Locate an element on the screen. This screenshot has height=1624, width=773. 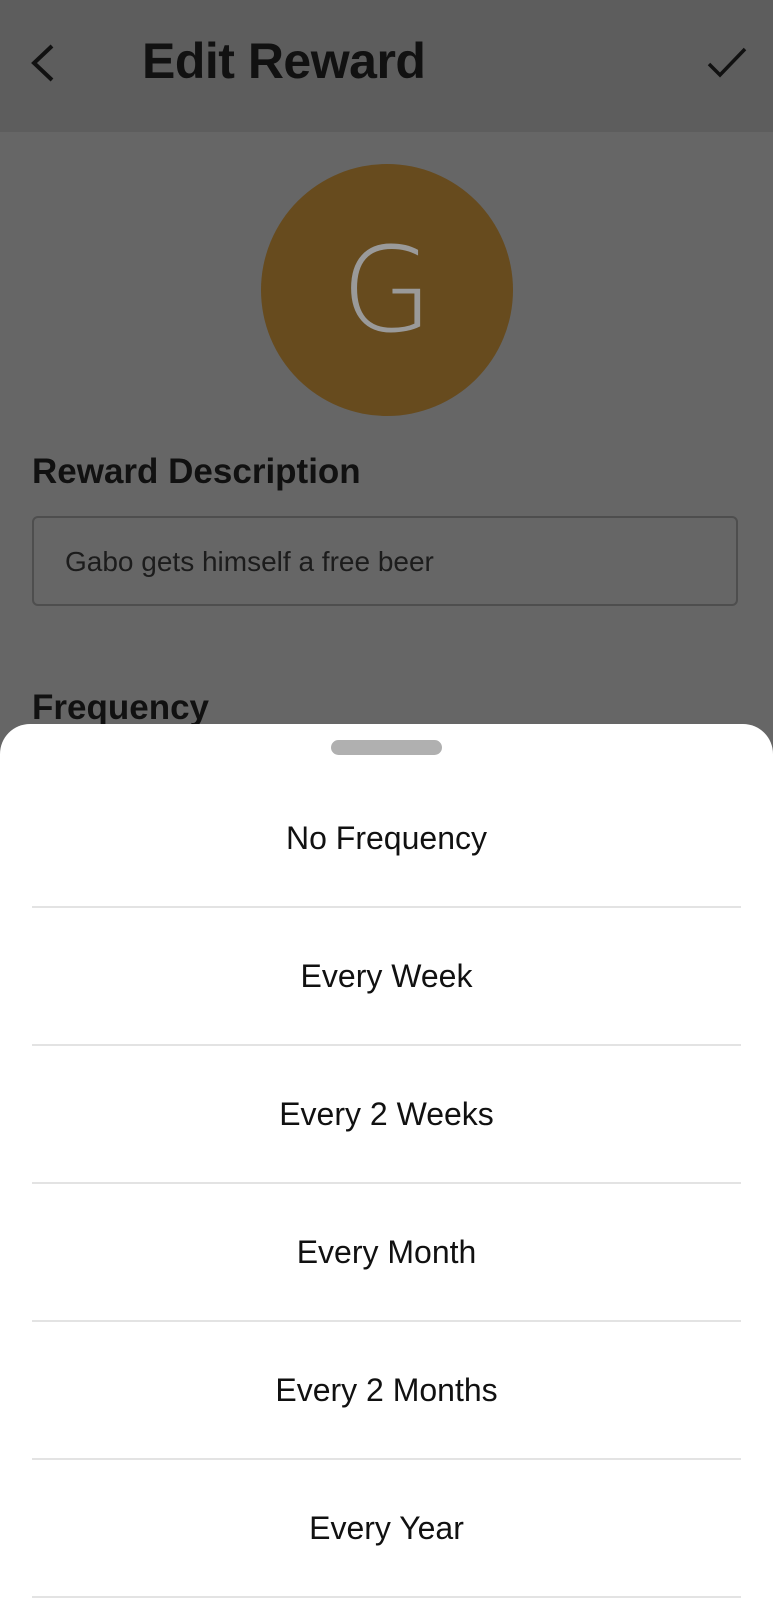
back-icon is located at coordinates (46, 63).